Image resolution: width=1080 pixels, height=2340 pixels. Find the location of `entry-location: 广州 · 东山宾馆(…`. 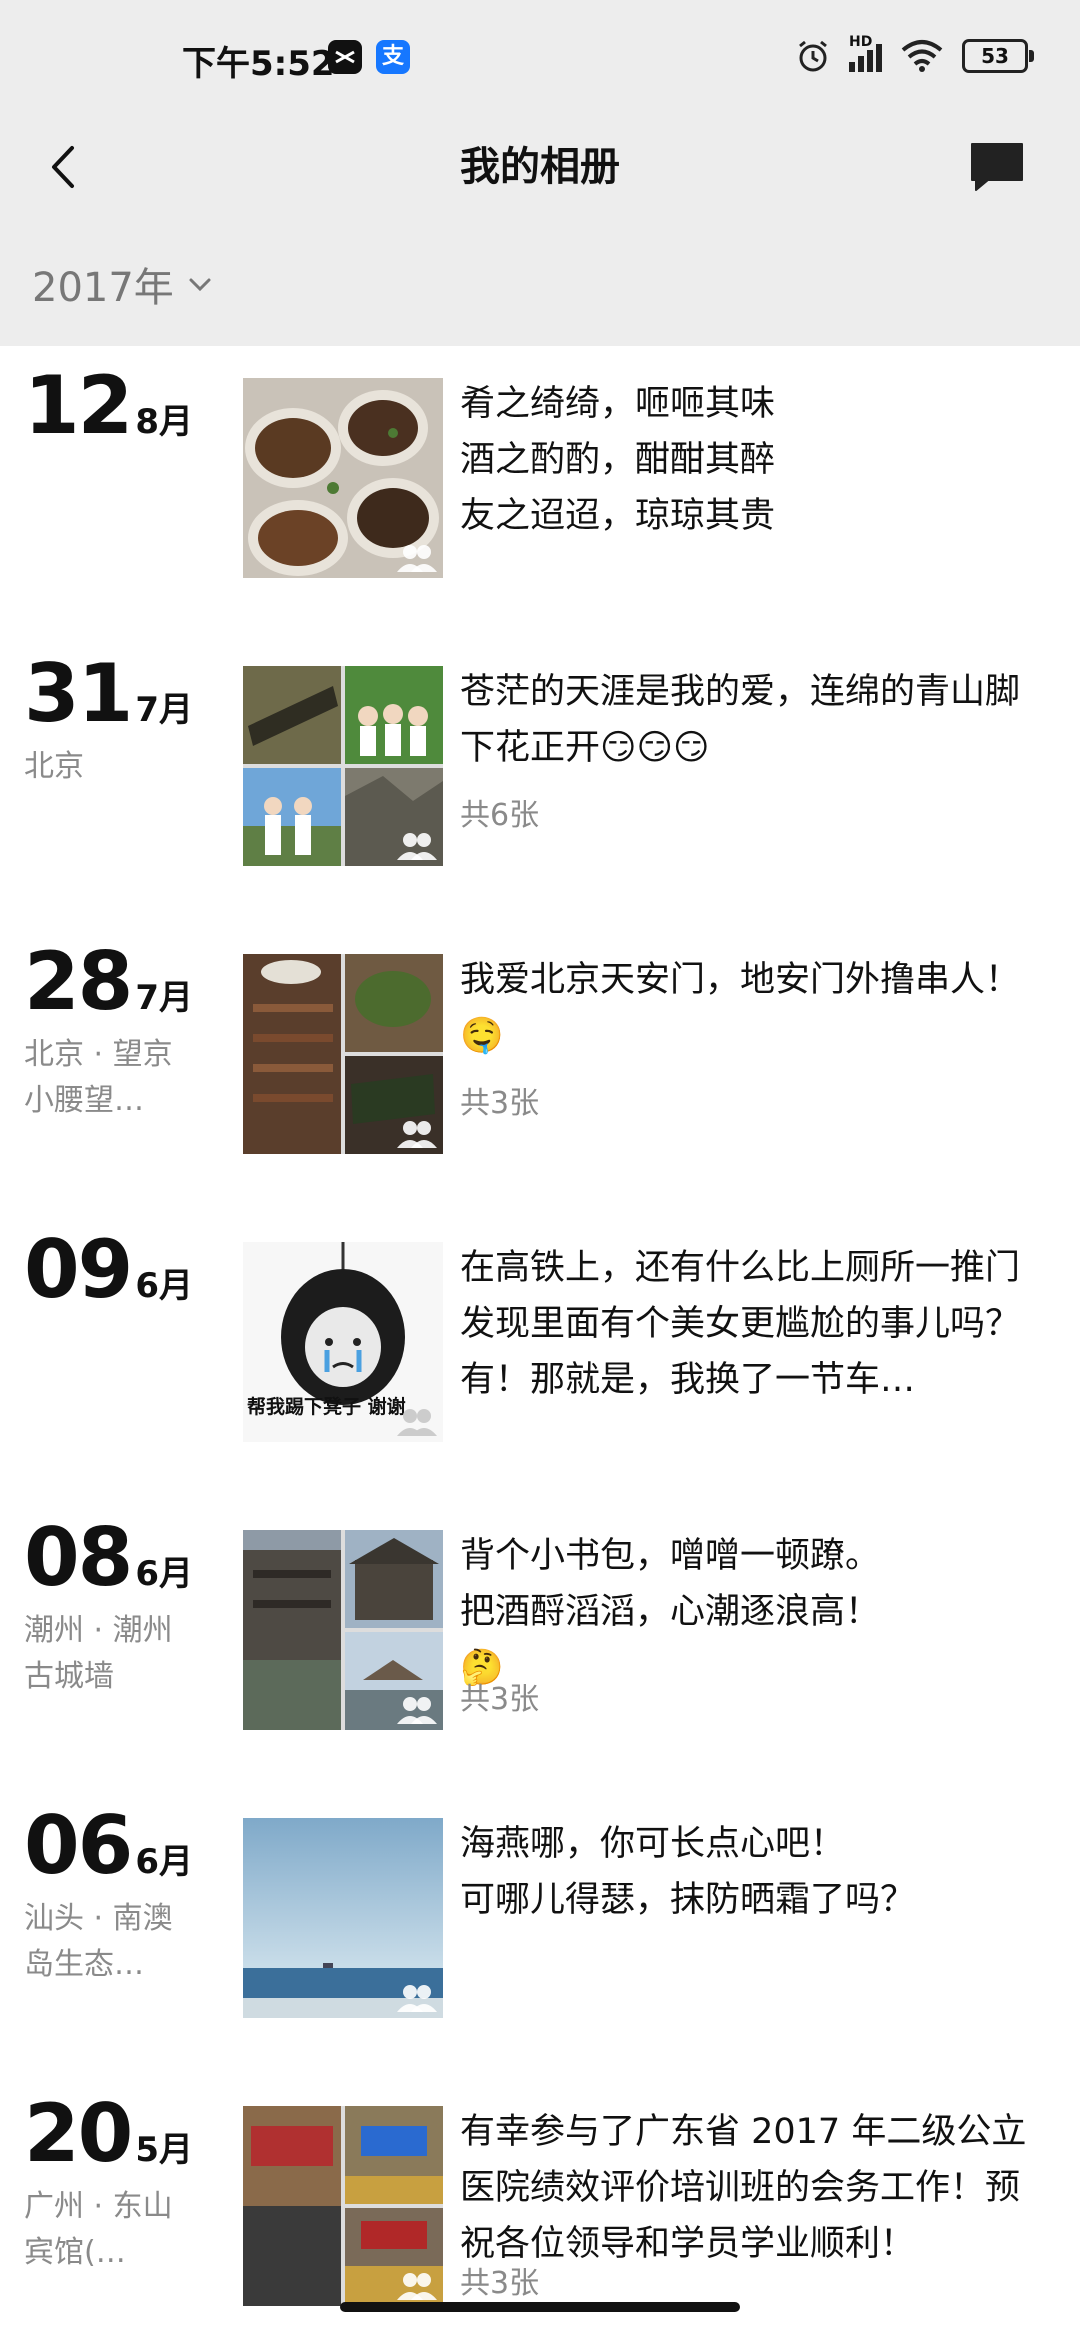

entry-location: 广州 · 东山宾馆(… is located at coordinates (98, 2229).